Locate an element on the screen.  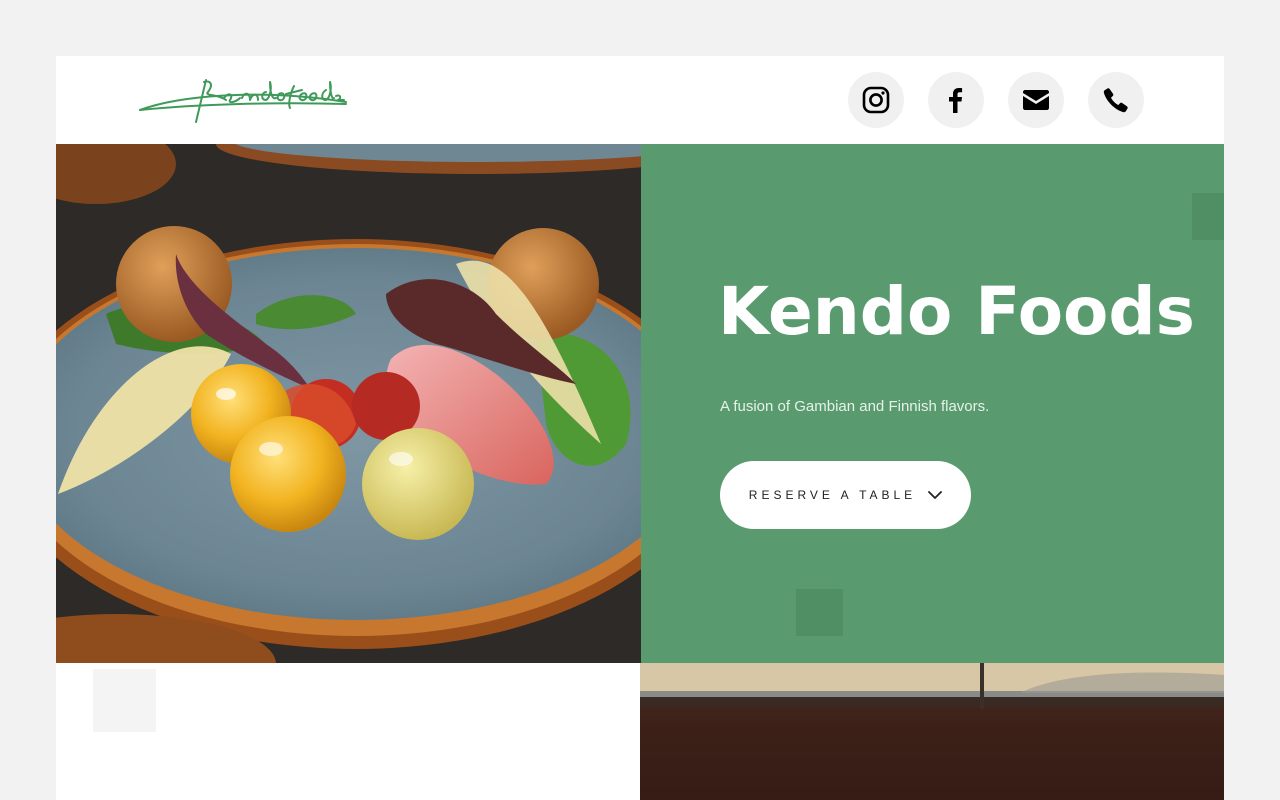
envelope-icon is located at coordinates (1036, 100).